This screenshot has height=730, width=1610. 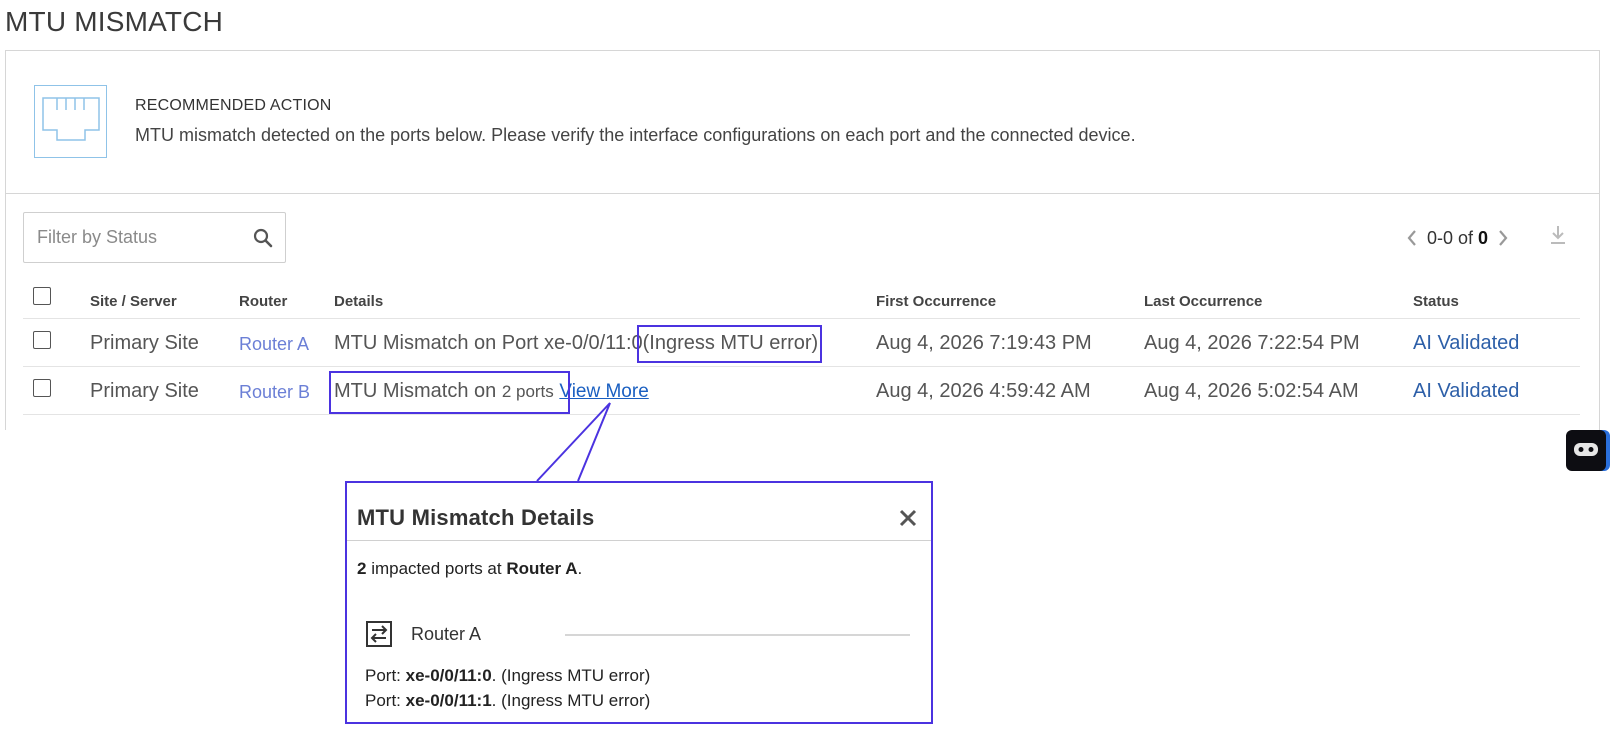 What do you see at coordinates (1587, 450) in the screenshot?
I see `chatbot-icon` at bounding box center [1587, 450].